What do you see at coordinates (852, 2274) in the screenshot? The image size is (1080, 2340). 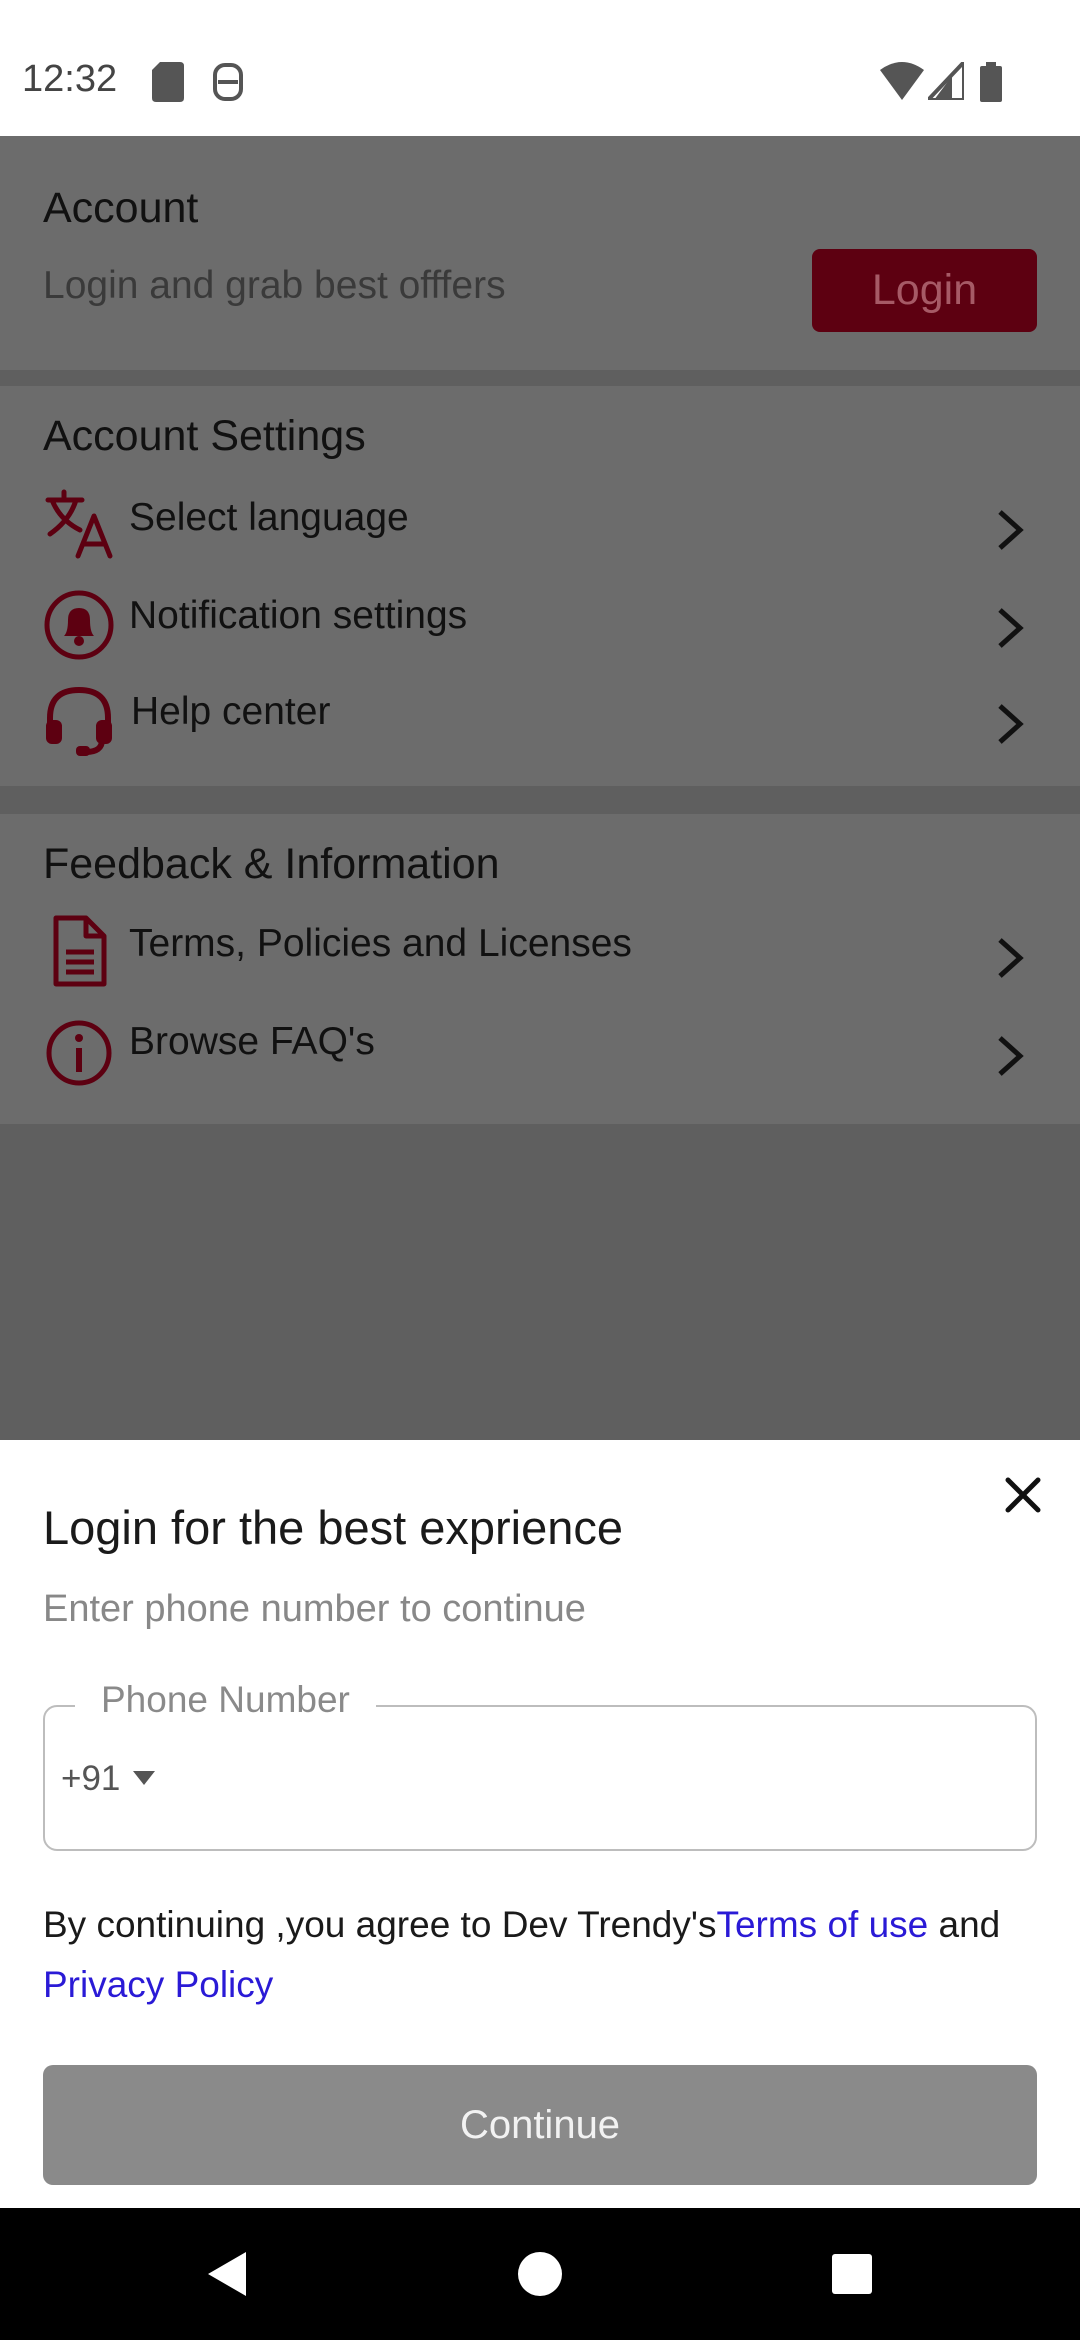 I see `recents-icon` at bounding box center [852, 2274].